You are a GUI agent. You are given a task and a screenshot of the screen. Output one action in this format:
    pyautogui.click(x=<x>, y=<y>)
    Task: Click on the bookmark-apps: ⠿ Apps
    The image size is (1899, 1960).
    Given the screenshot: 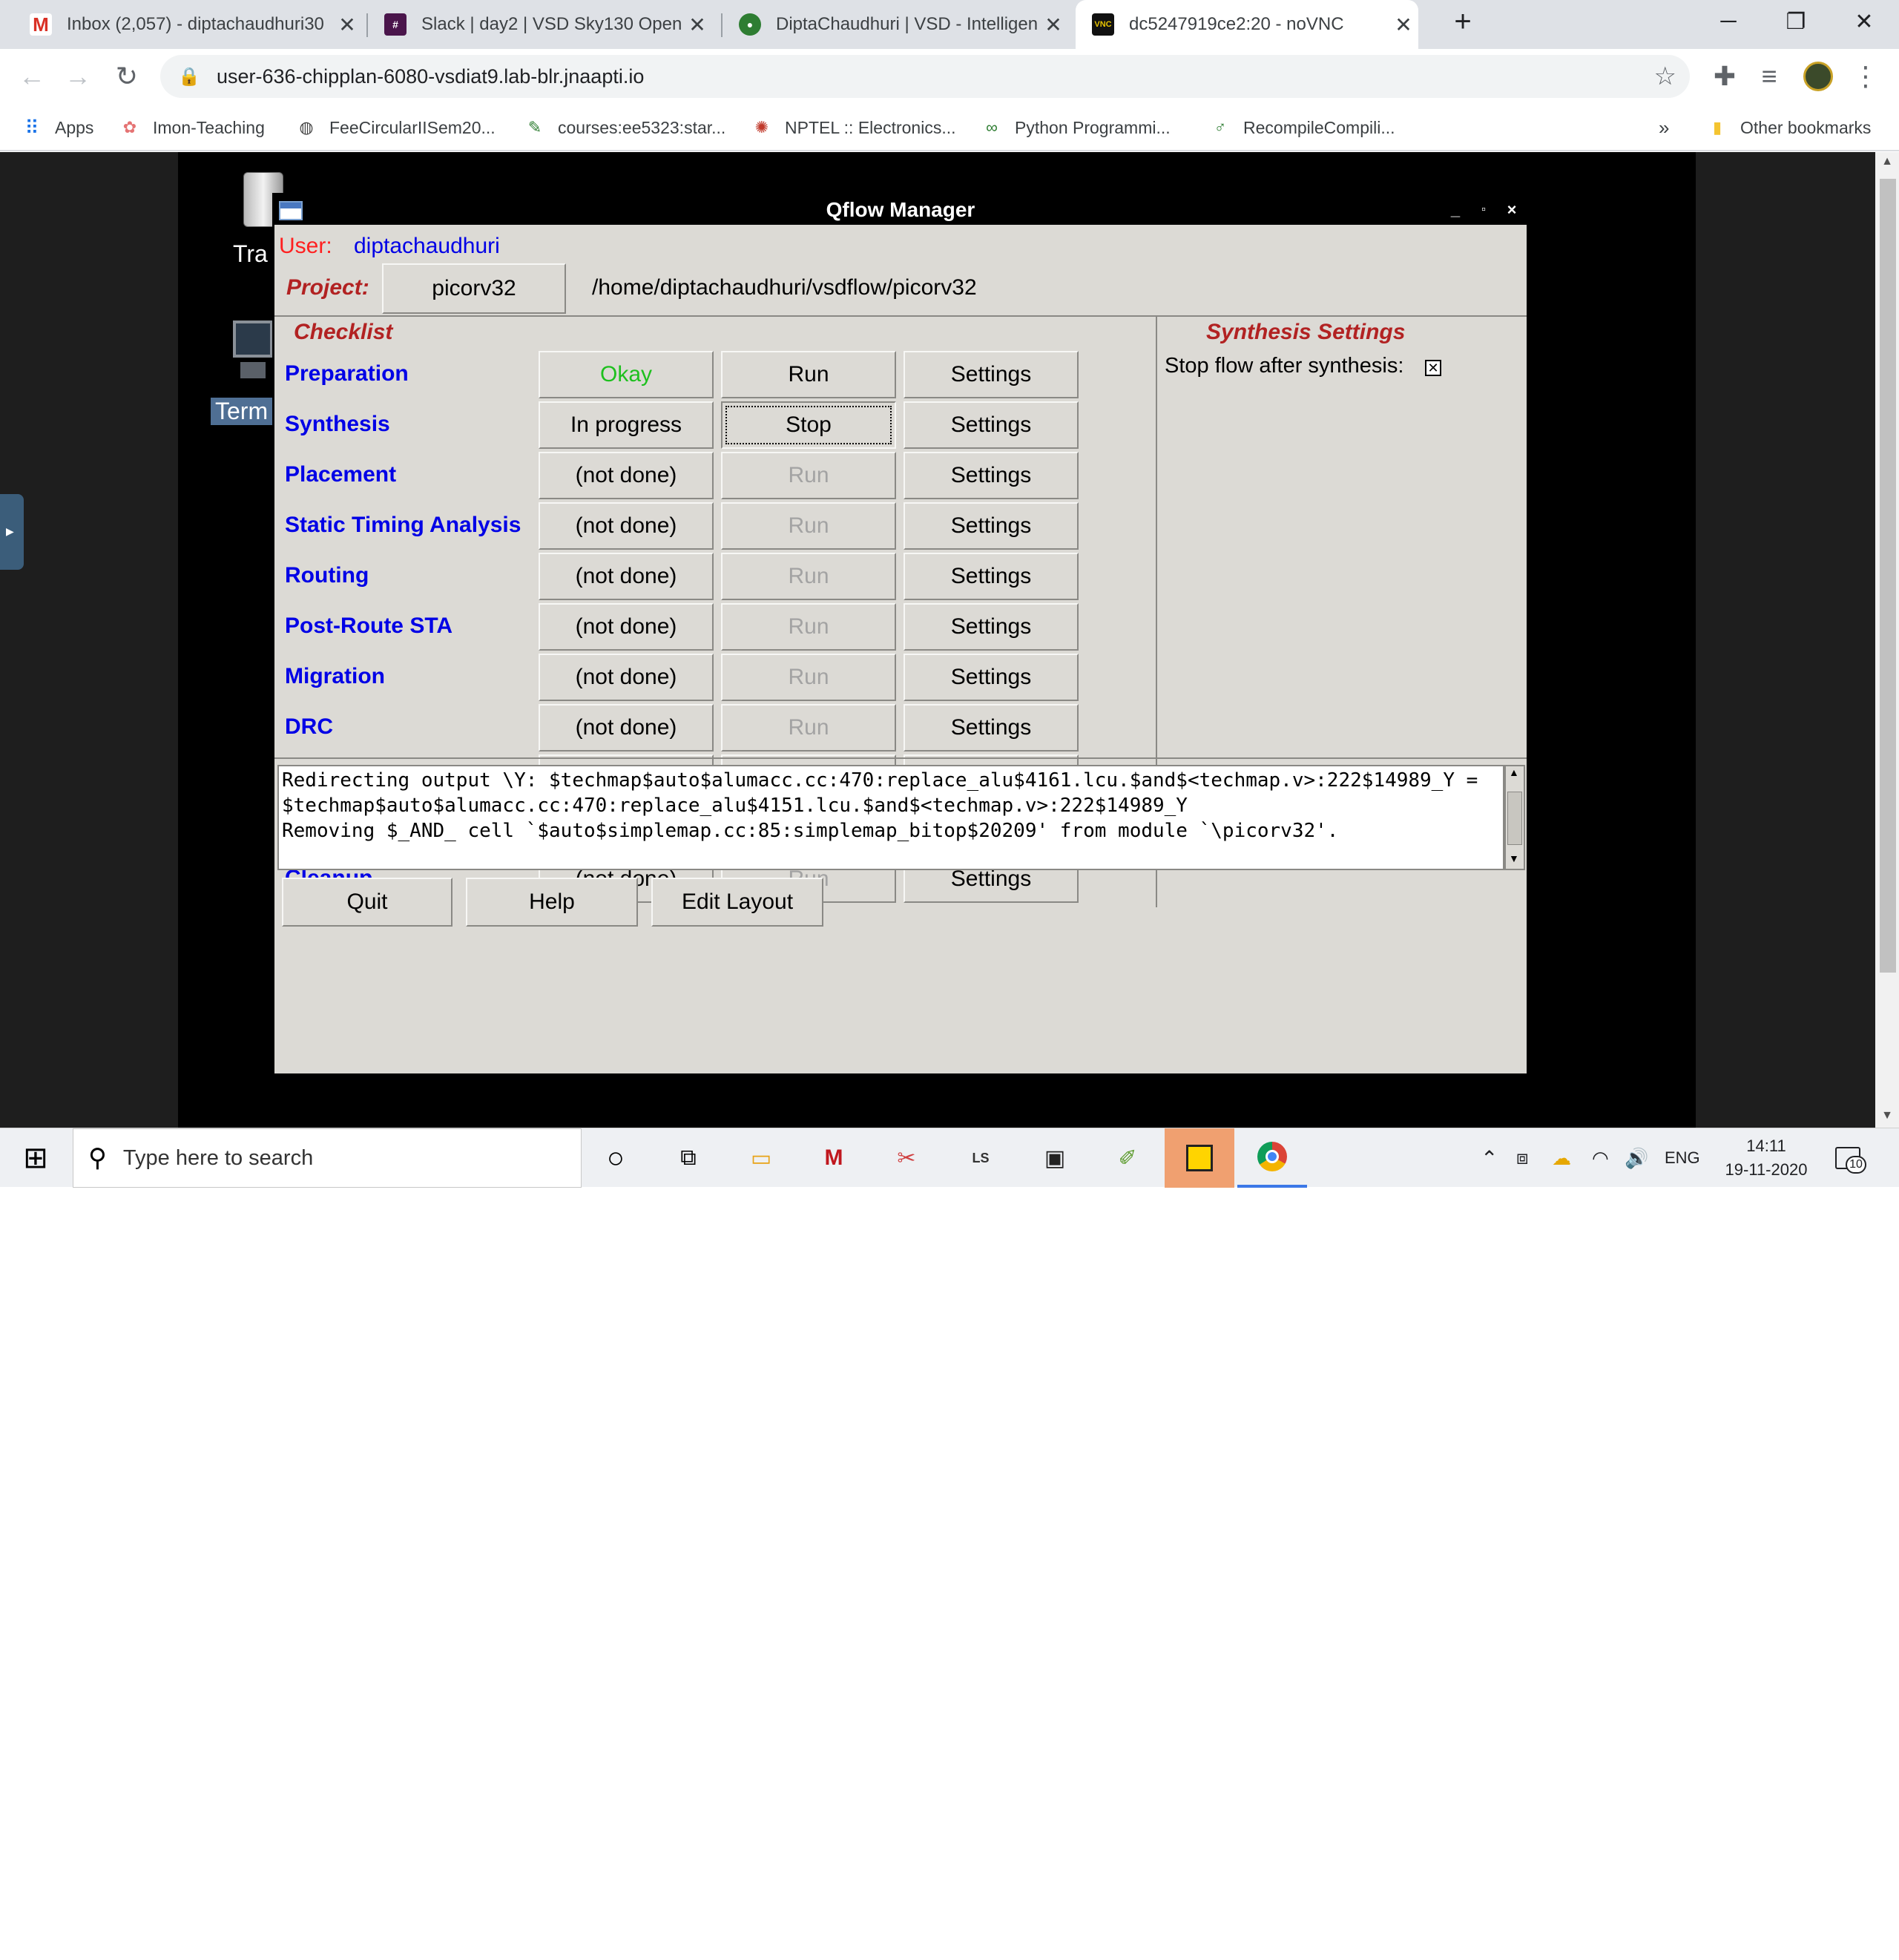 What is the action you would take?
    pyautogui.click(x=57, y=128)
    